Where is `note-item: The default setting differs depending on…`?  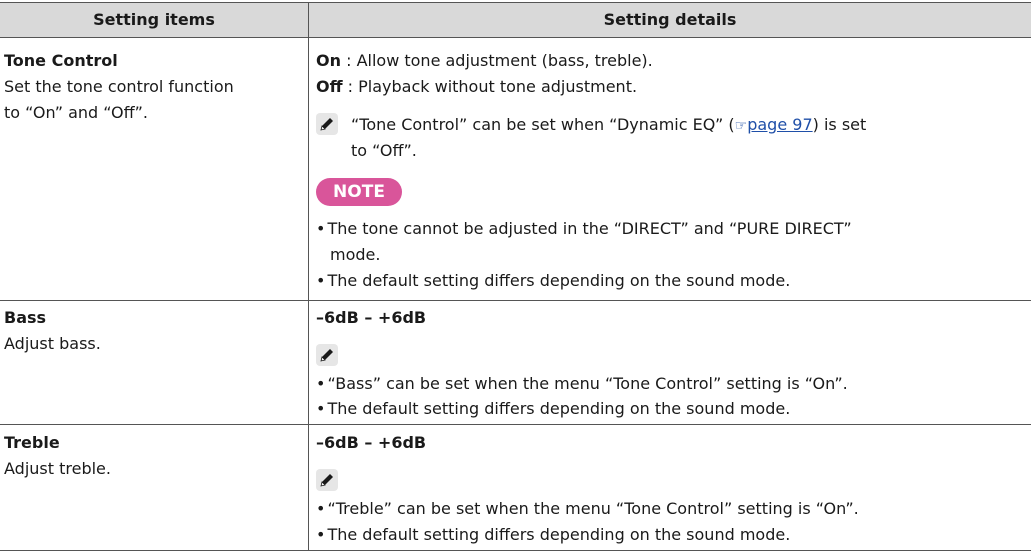 note-item: The default setting differs depending on… is located at coordinates (553, 281).